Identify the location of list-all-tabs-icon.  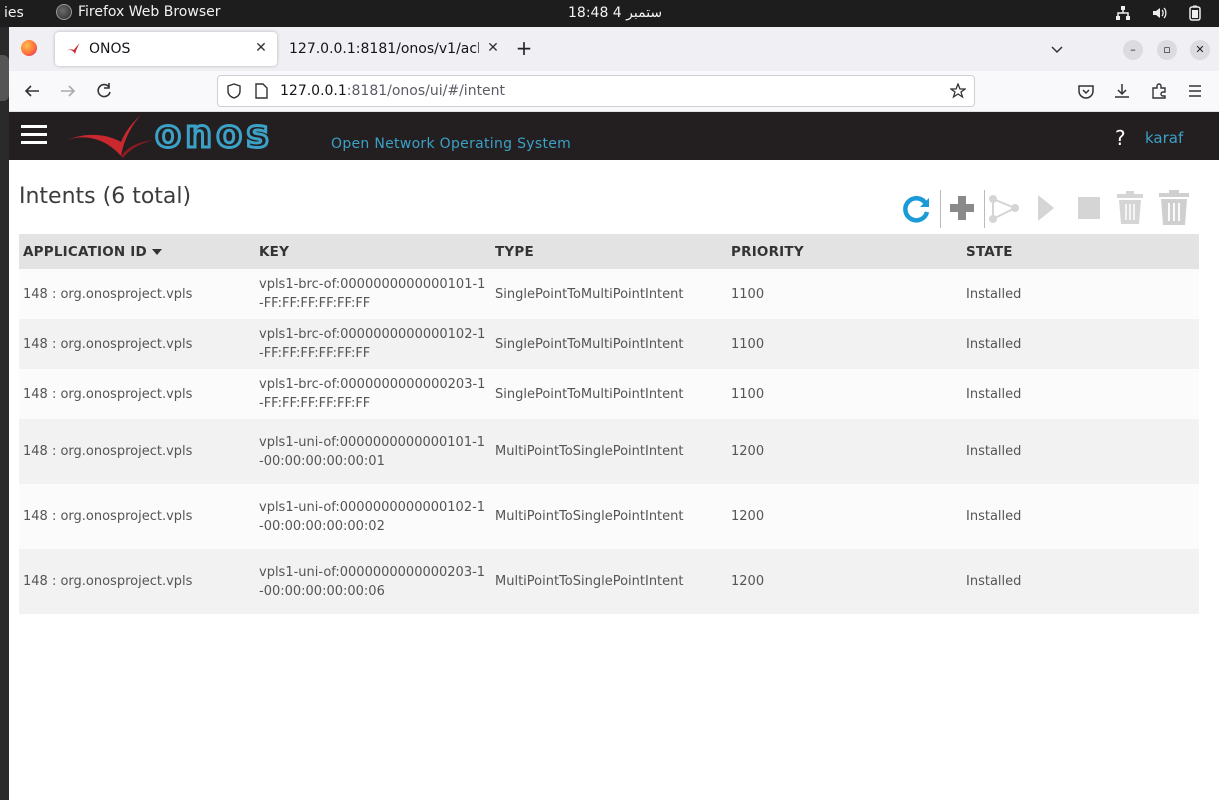
(1057, 49).